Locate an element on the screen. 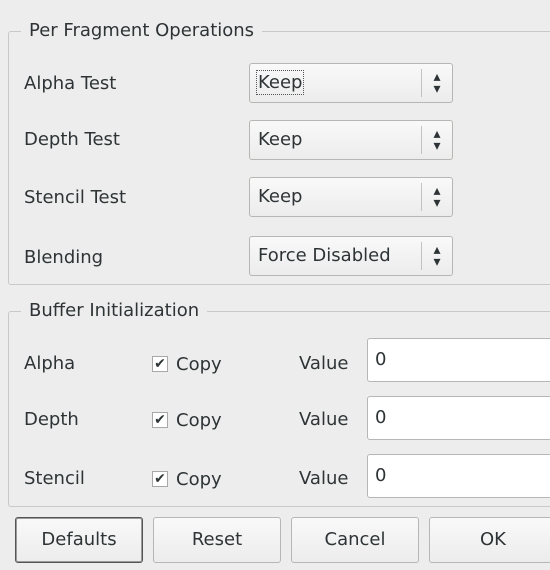  depth-value-field: 0 is located at coordinates (458, 418).